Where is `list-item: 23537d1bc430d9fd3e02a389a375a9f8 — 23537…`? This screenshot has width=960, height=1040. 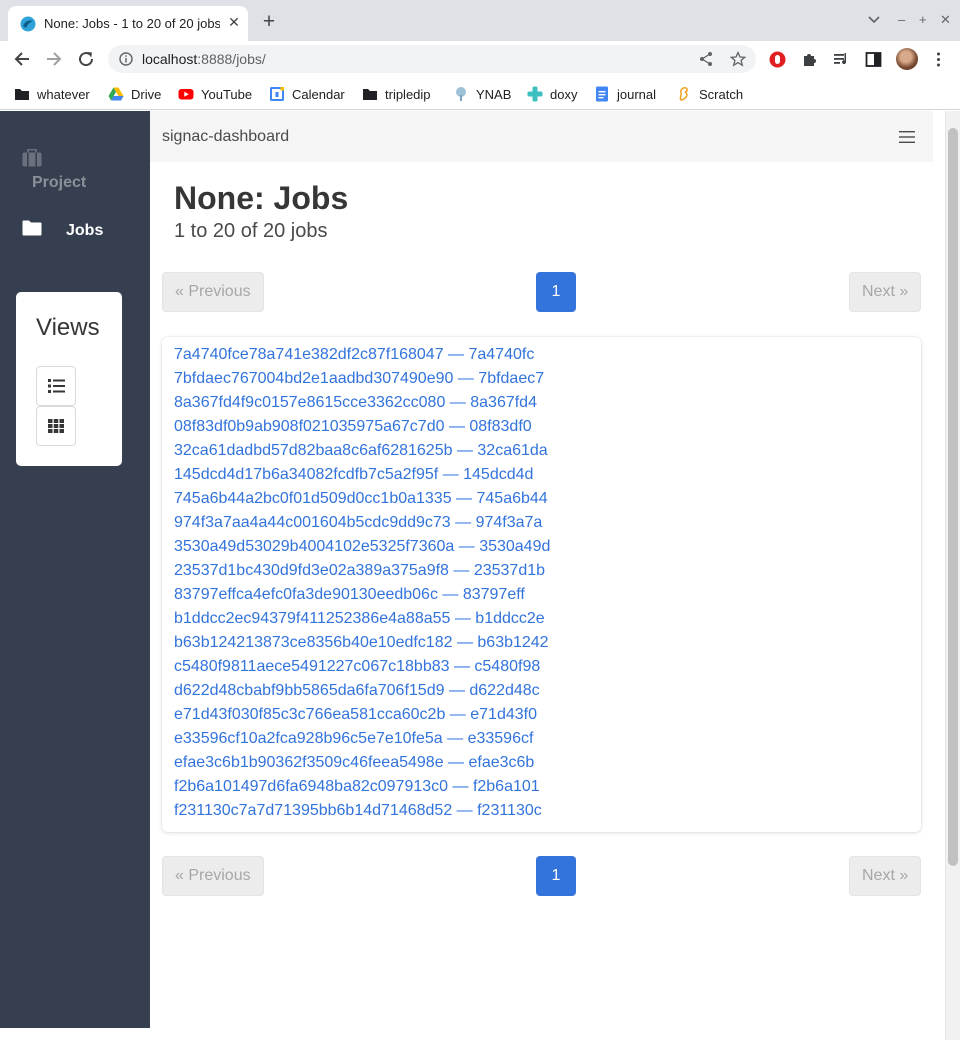 list-item: 23537d1bc430d9fd3e02a389a375a9f8 — 23537… is located at coordinates (362, 571).